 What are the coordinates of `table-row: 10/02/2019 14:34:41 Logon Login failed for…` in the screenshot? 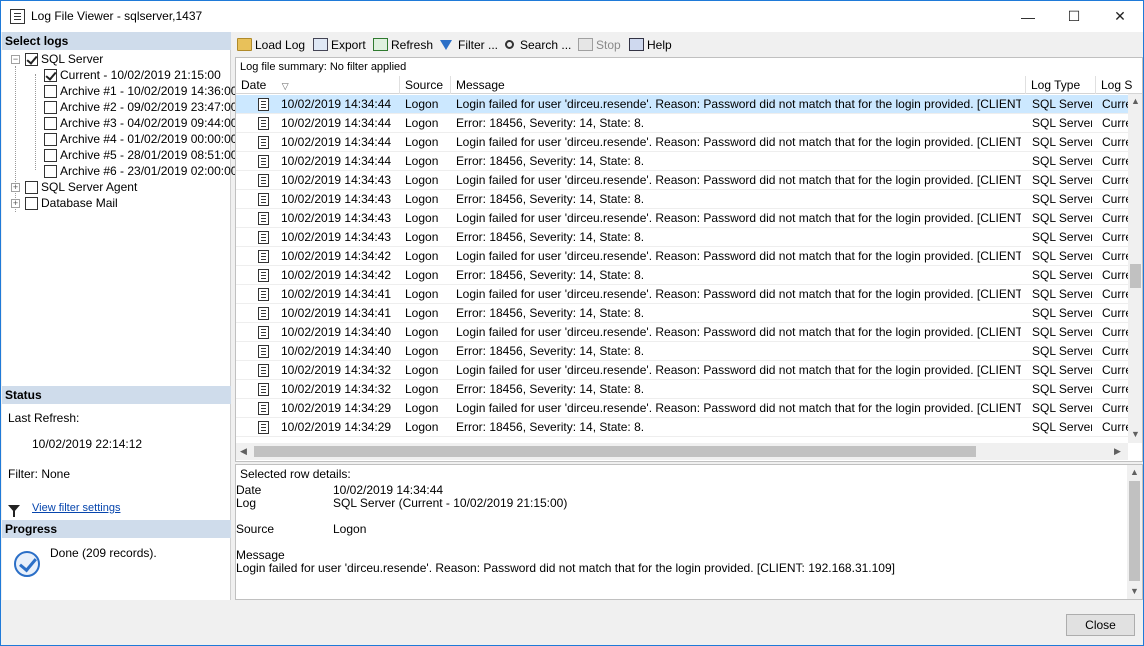 It's located at (682, 294).